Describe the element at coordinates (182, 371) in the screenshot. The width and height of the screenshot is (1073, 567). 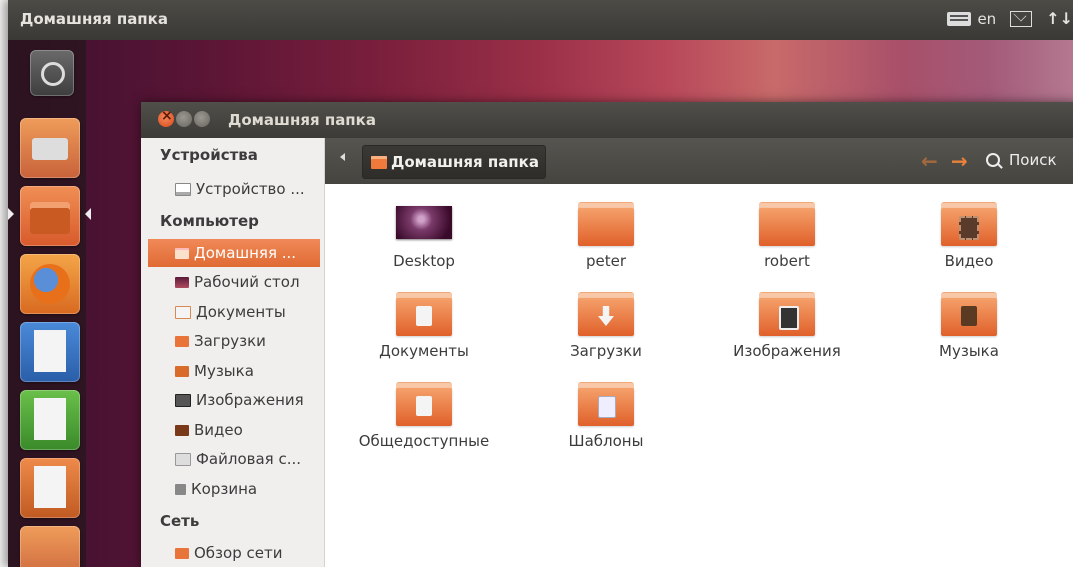
I see `music-icon` at that location.